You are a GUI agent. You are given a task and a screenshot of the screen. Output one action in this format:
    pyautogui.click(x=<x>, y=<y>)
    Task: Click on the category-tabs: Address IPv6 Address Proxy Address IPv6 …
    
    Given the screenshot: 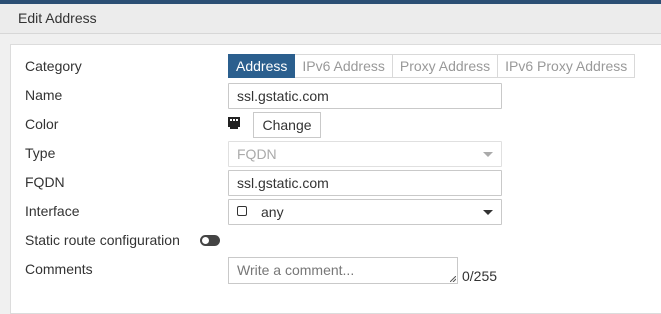 What is the action you would take?
    pyautogui.click(x=432, y=66)
    